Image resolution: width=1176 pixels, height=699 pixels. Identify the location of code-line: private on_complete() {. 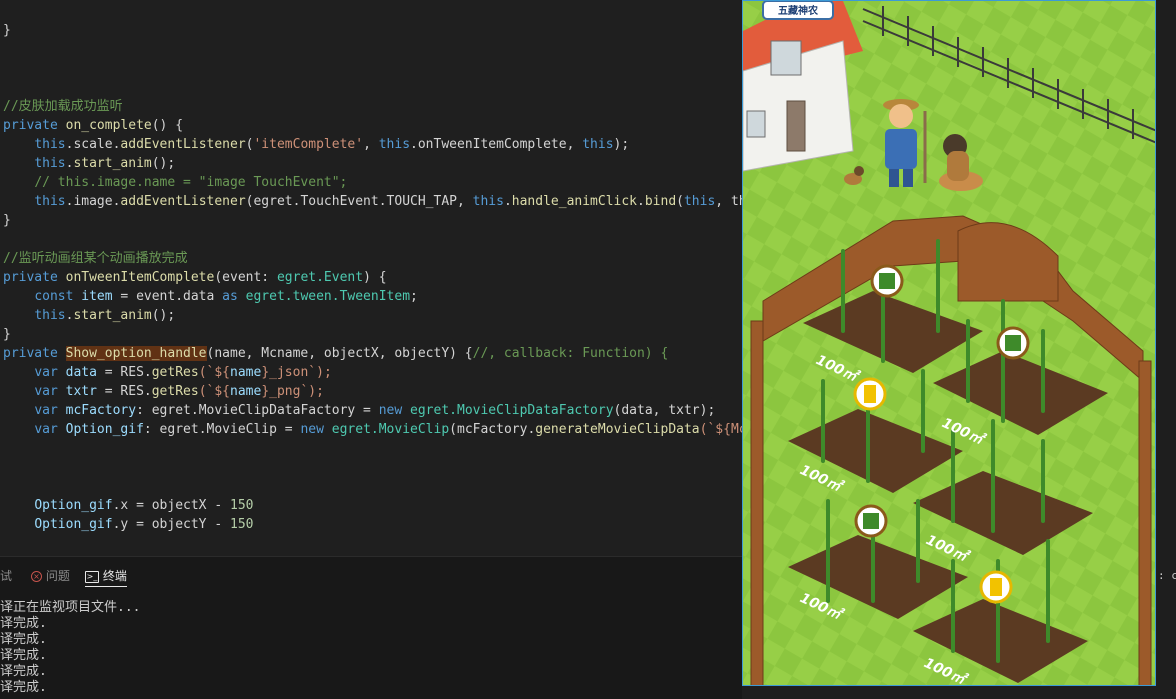
(93, 125).